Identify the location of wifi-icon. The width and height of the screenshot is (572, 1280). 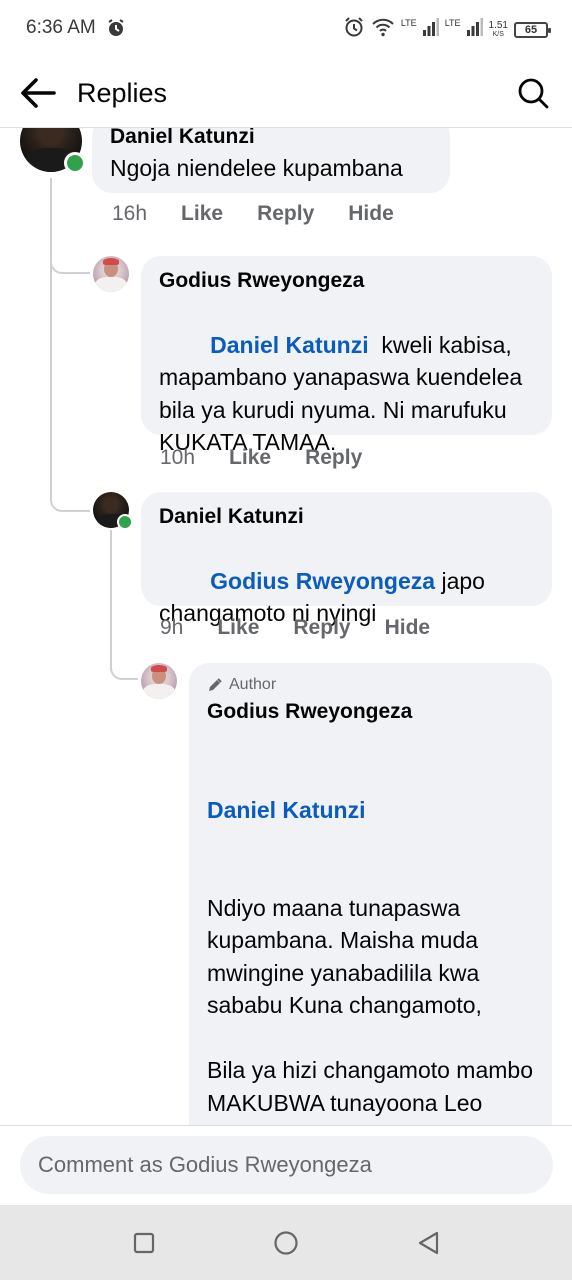
(383, 29).